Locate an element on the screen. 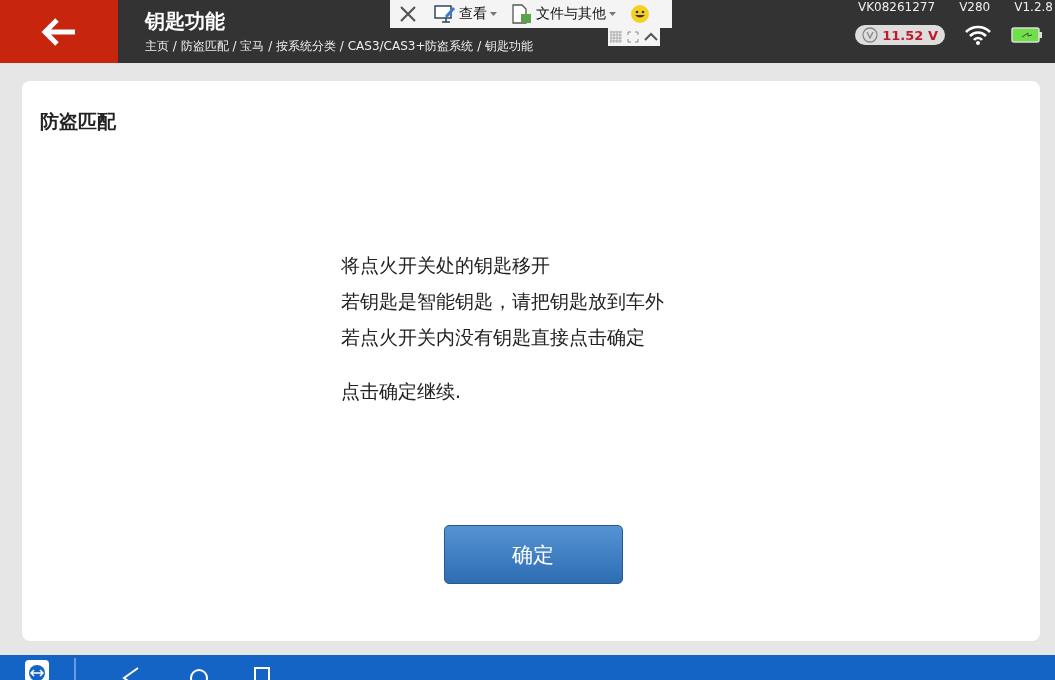 The height and width of the screenshot is (680, 1055). version-label: V280 is located at coordinates (975, 7).